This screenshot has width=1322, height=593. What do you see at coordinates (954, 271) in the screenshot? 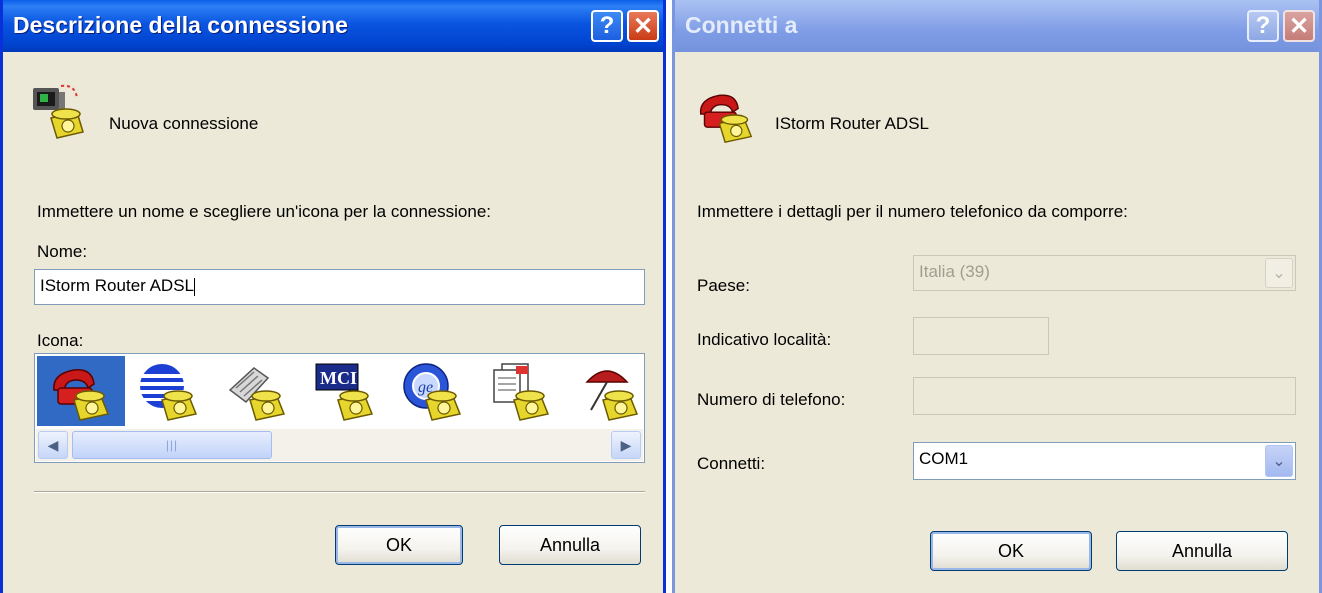
I see `country-select-value: Italia (39)` at bounding box center [954, 271].